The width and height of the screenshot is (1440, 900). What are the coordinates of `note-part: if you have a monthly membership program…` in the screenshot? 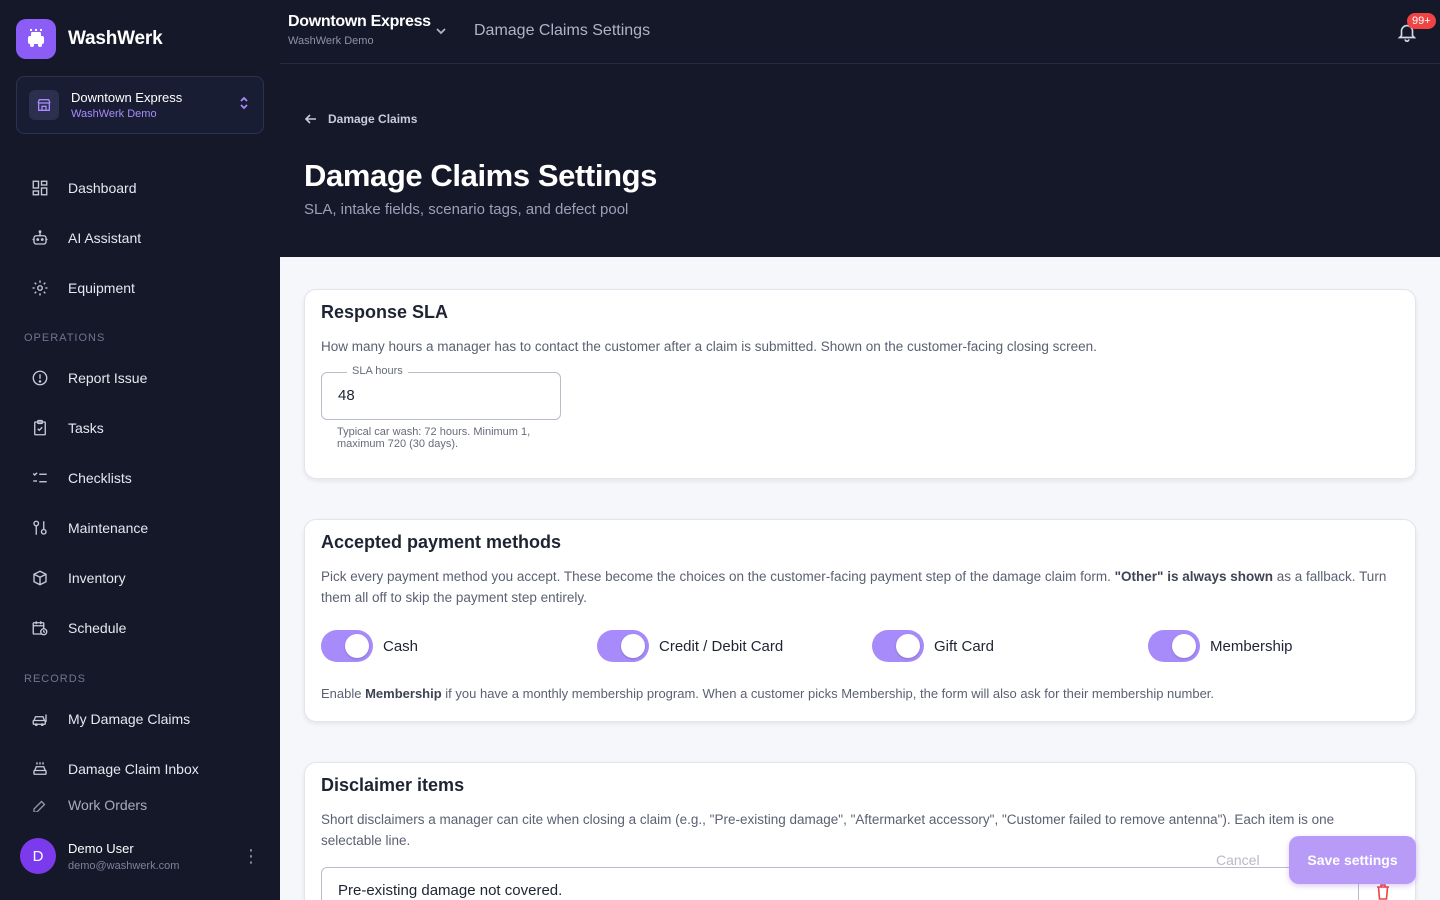 It's located at (828, 693).